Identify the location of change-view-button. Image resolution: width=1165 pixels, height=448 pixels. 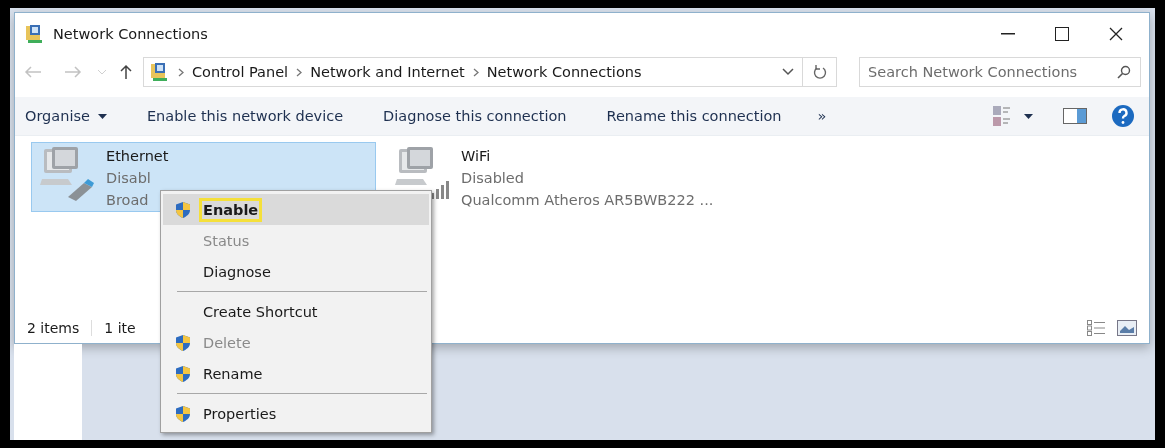
(1012, 116).